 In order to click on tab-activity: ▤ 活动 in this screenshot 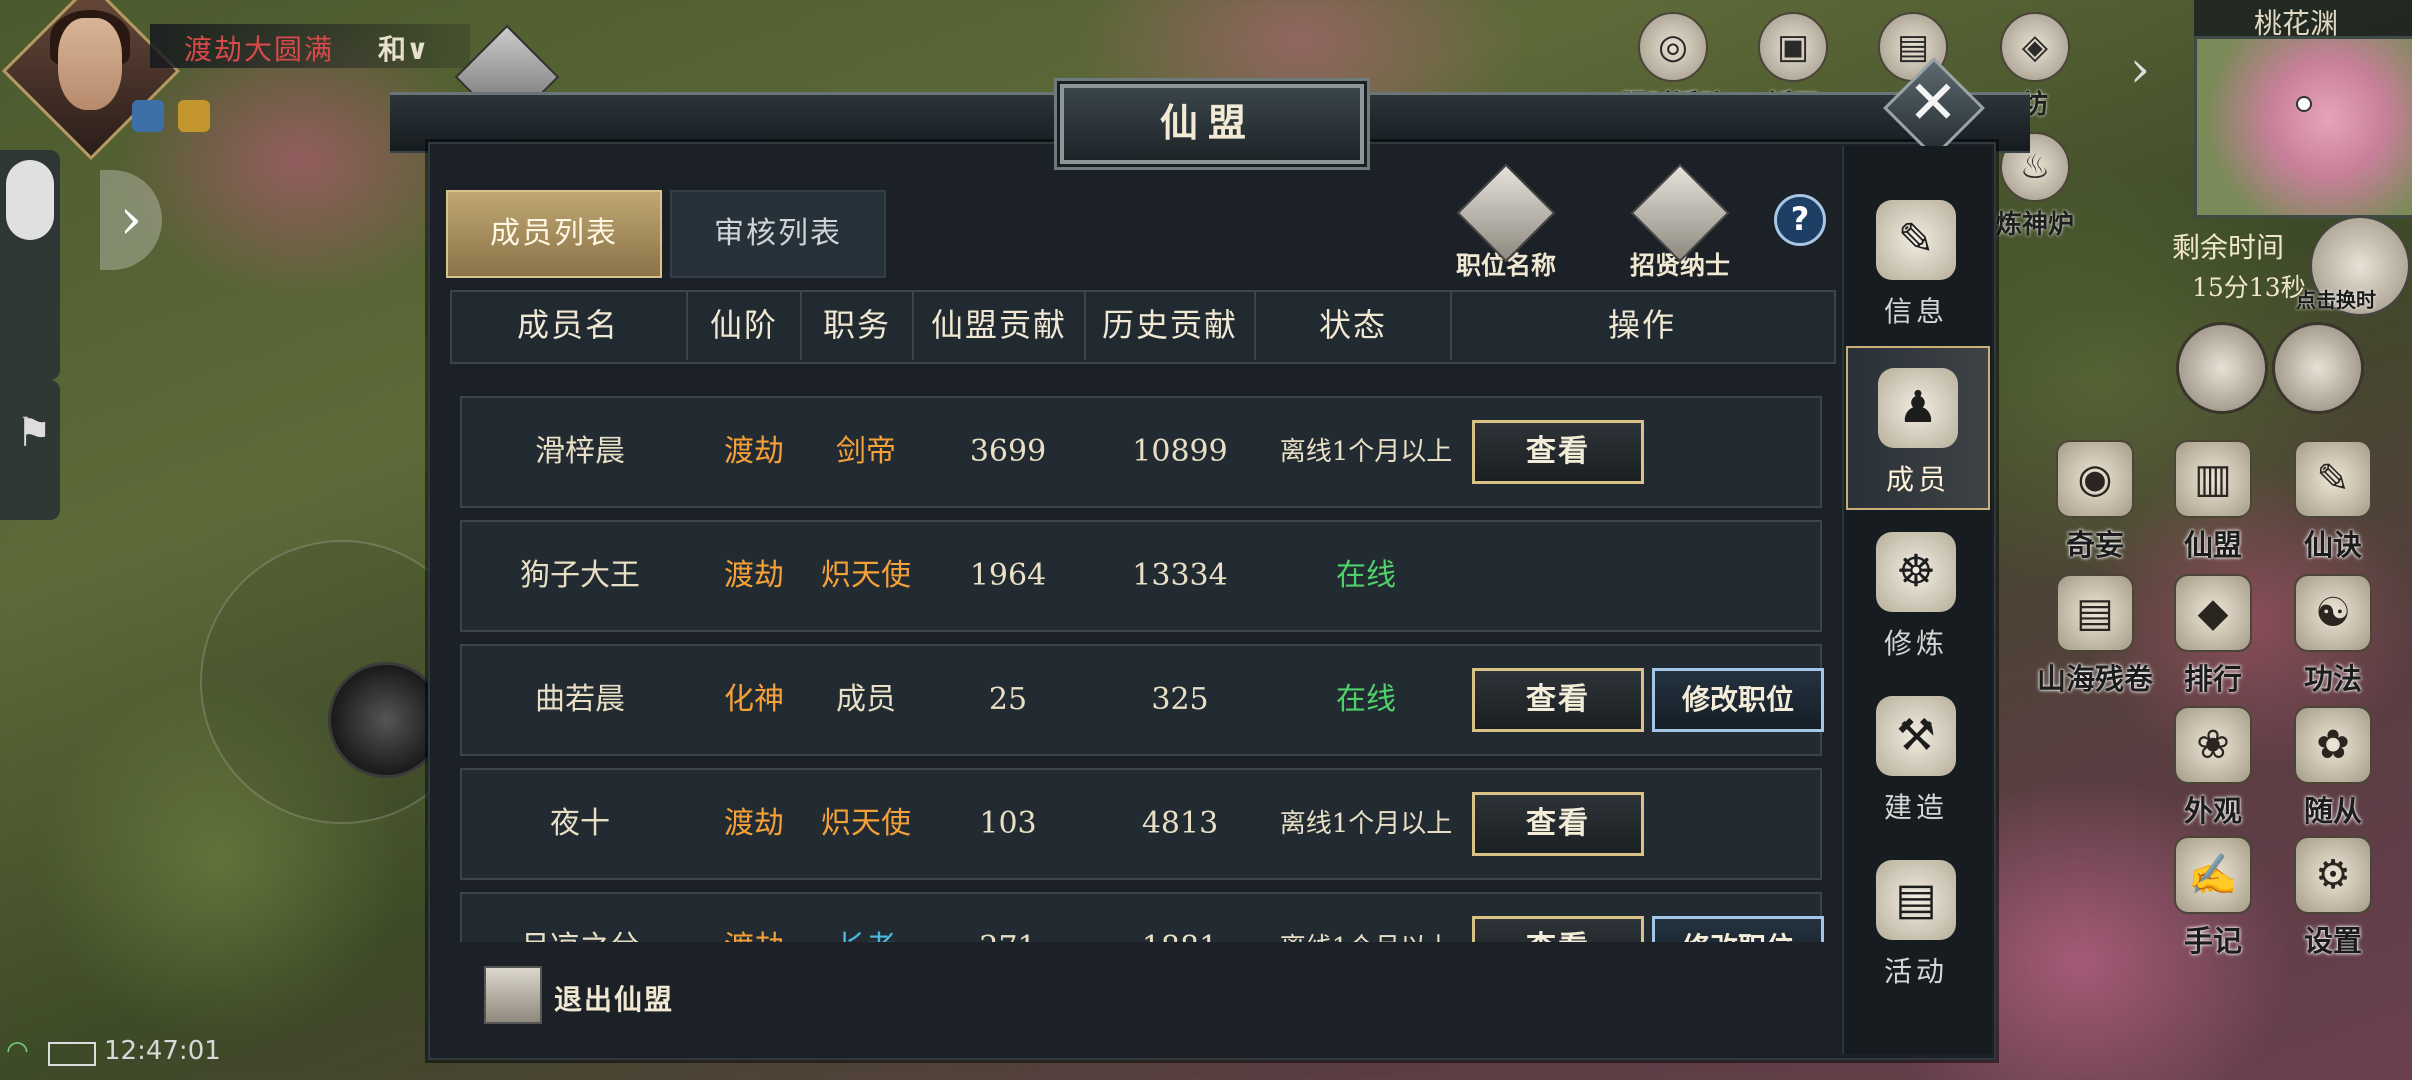, I will do `click(1916, 920)`.